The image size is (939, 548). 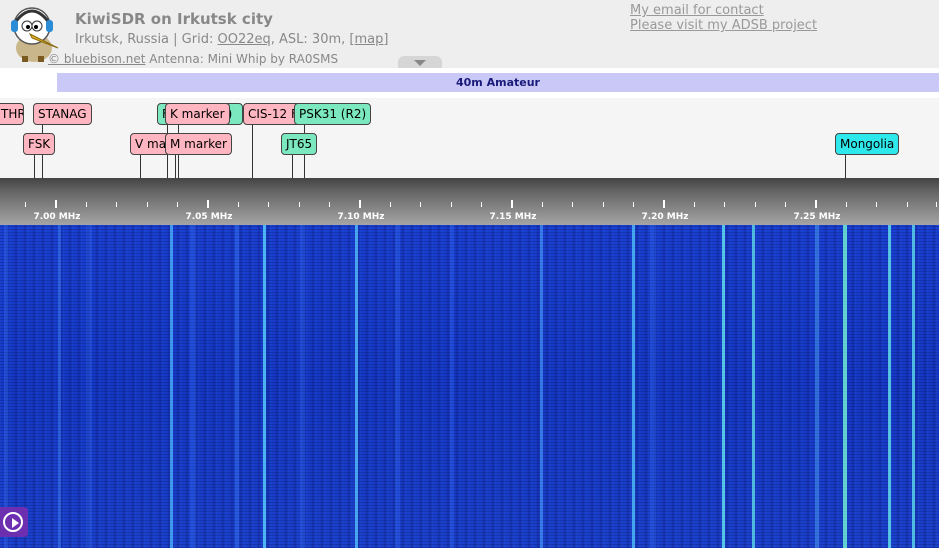 I want to click on page-title: KiwiSDR on Irkutsk city, so click(x=174, y=19).